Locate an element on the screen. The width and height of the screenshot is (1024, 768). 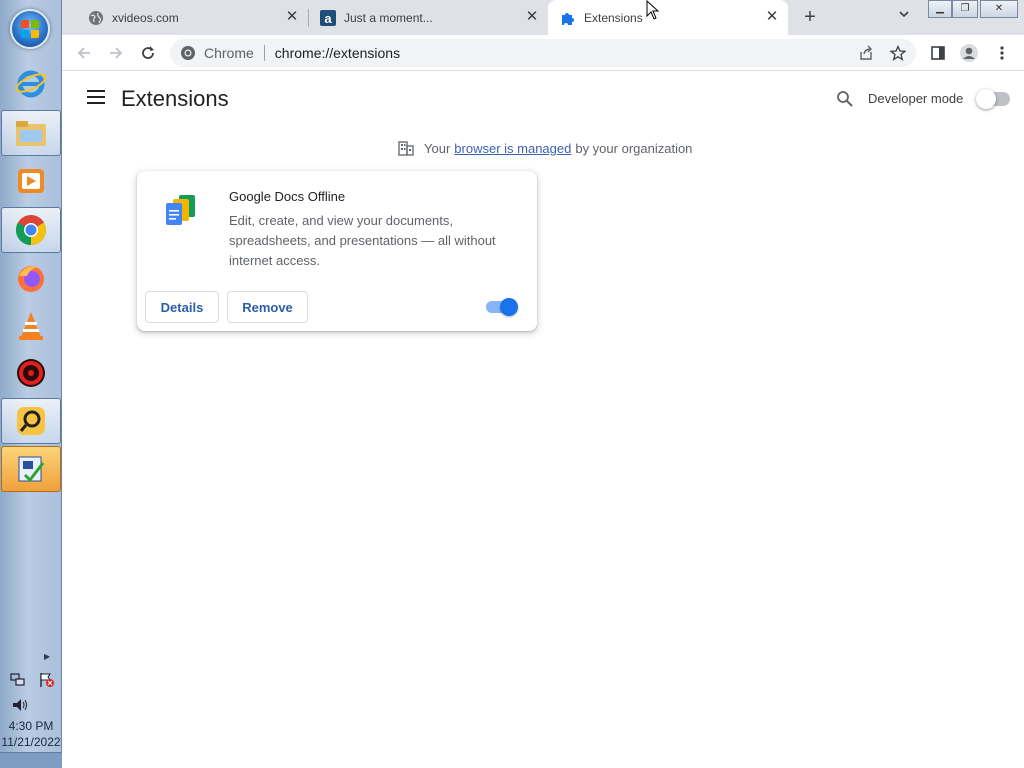
chrome-logo-icon is located at coordinates (188, 53).